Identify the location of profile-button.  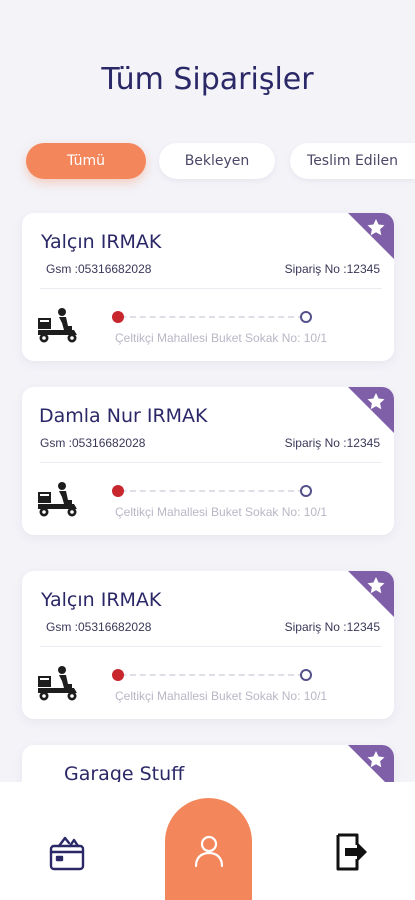
(208, 849).